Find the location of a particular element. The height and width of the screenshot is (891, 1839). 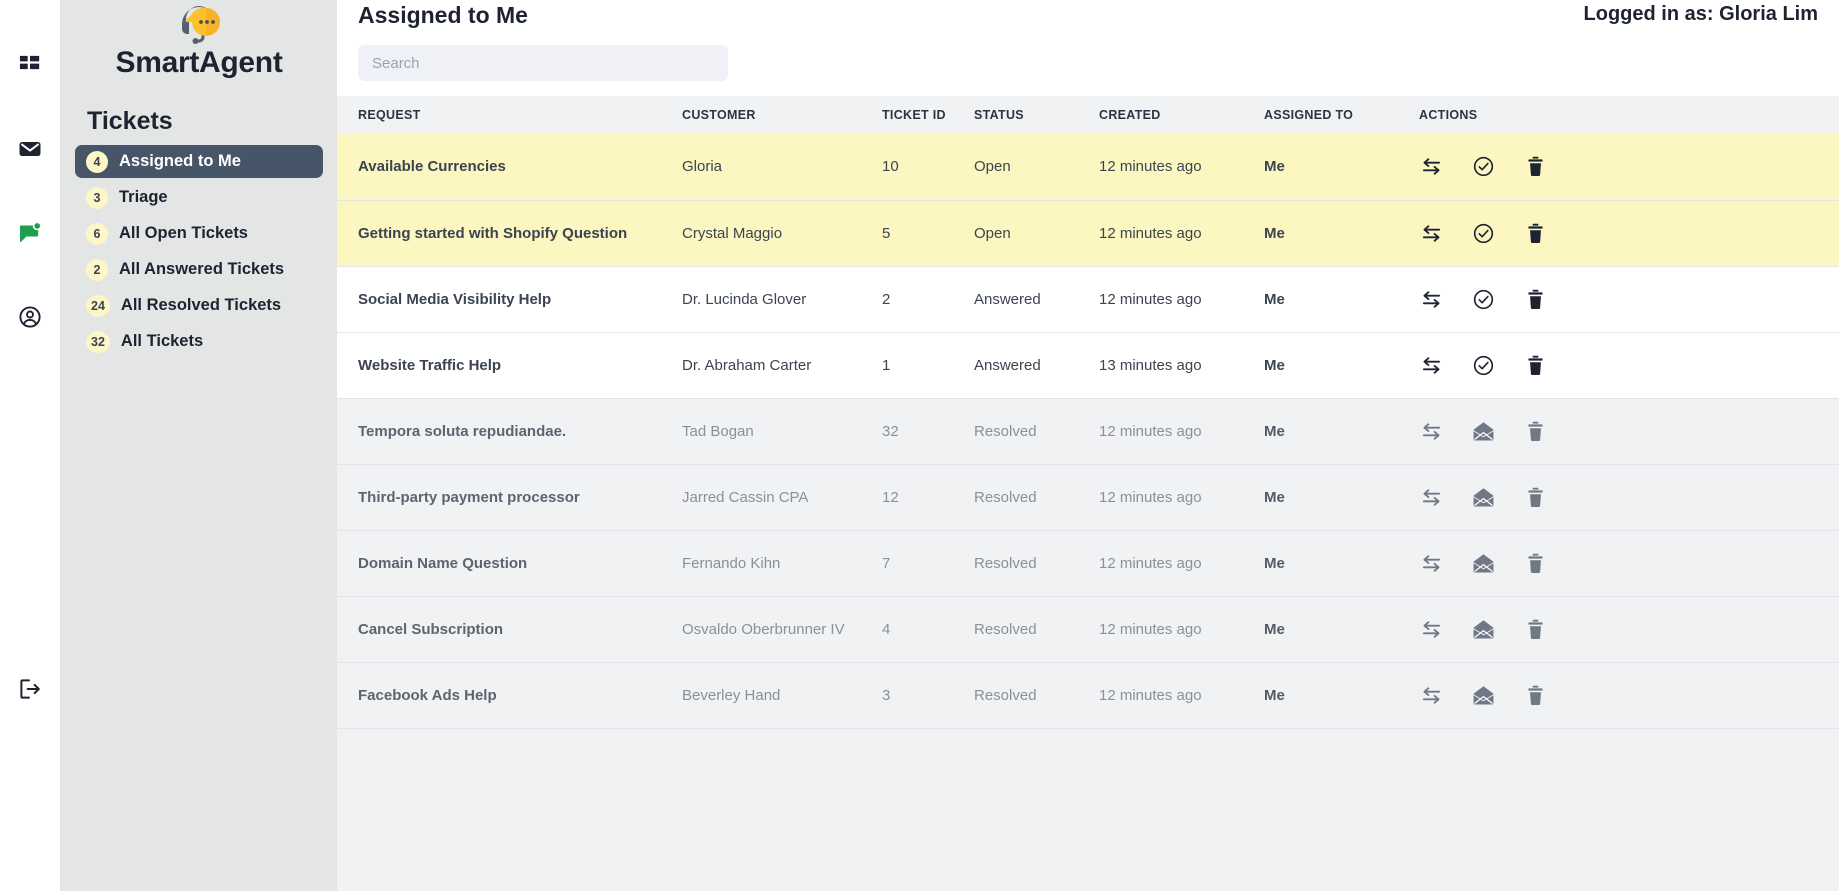

cell-request: Domain Name Question is located at coordinates (443, 563).